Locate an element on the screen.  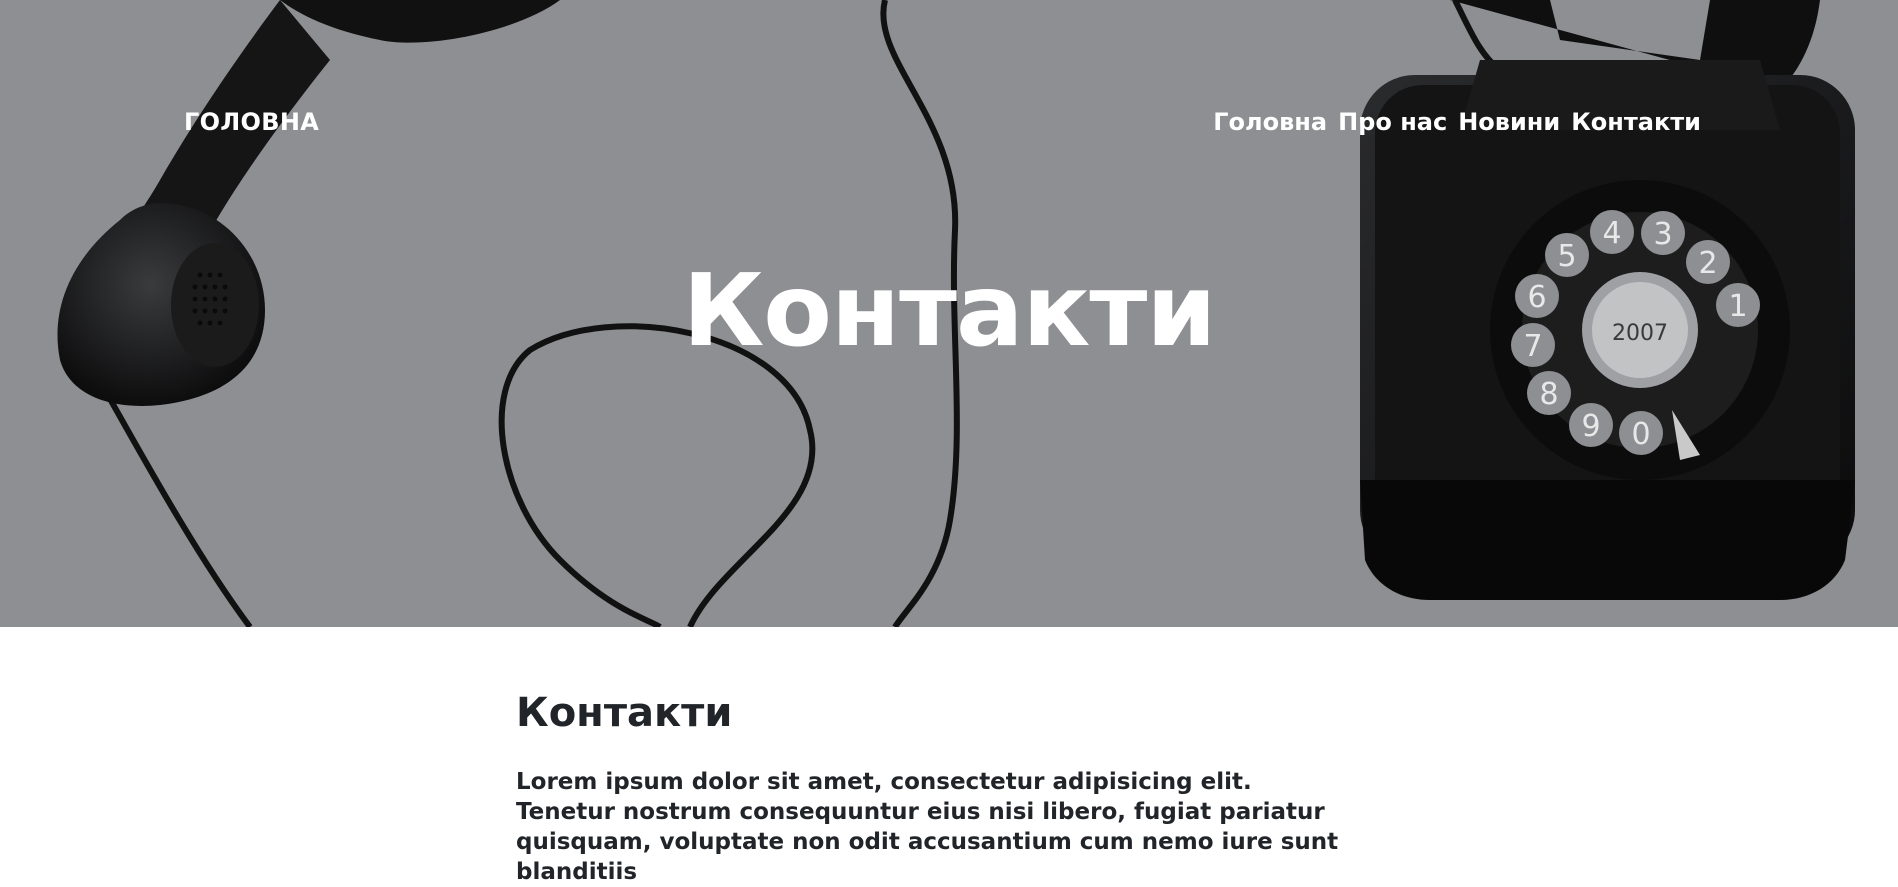
svg-text: 9 is located at coordinates (1590, 426).